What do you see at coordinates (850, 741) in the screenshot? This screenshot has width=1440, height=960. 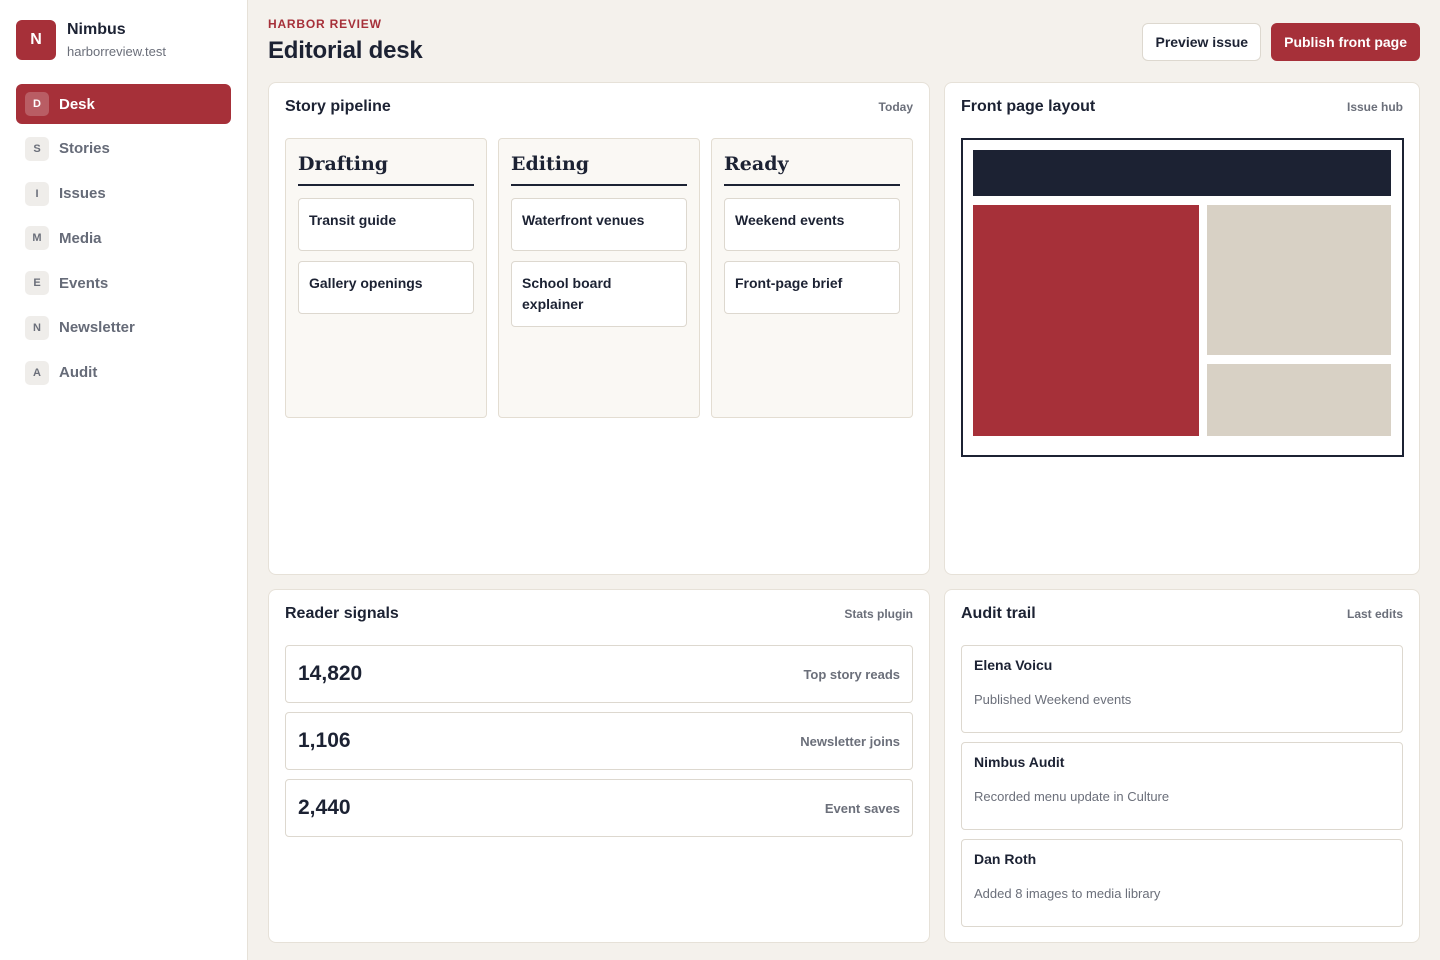 I see `signal-label: Newsletter joins` at bounding box center [850, 741].